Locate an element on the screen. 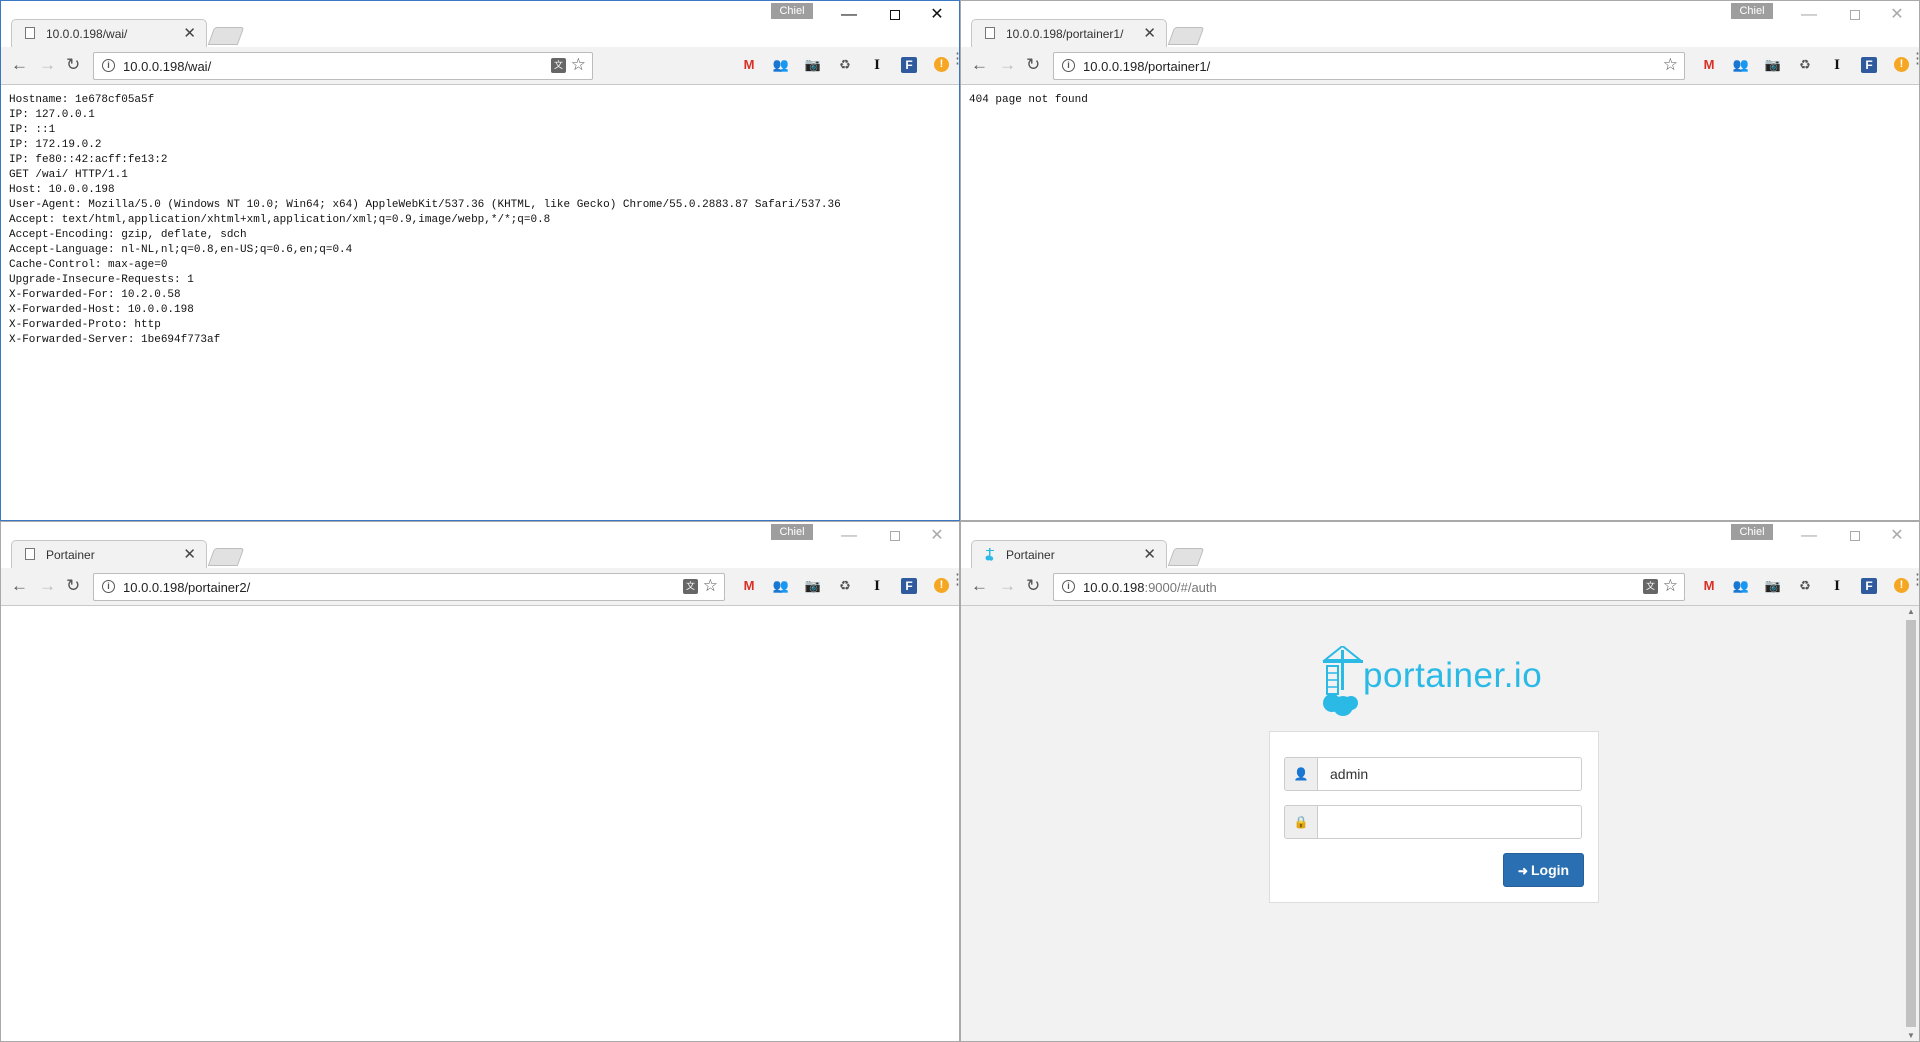  tab-portainer-auth: Portainer ✕ is located at coordinates (1069, 554).